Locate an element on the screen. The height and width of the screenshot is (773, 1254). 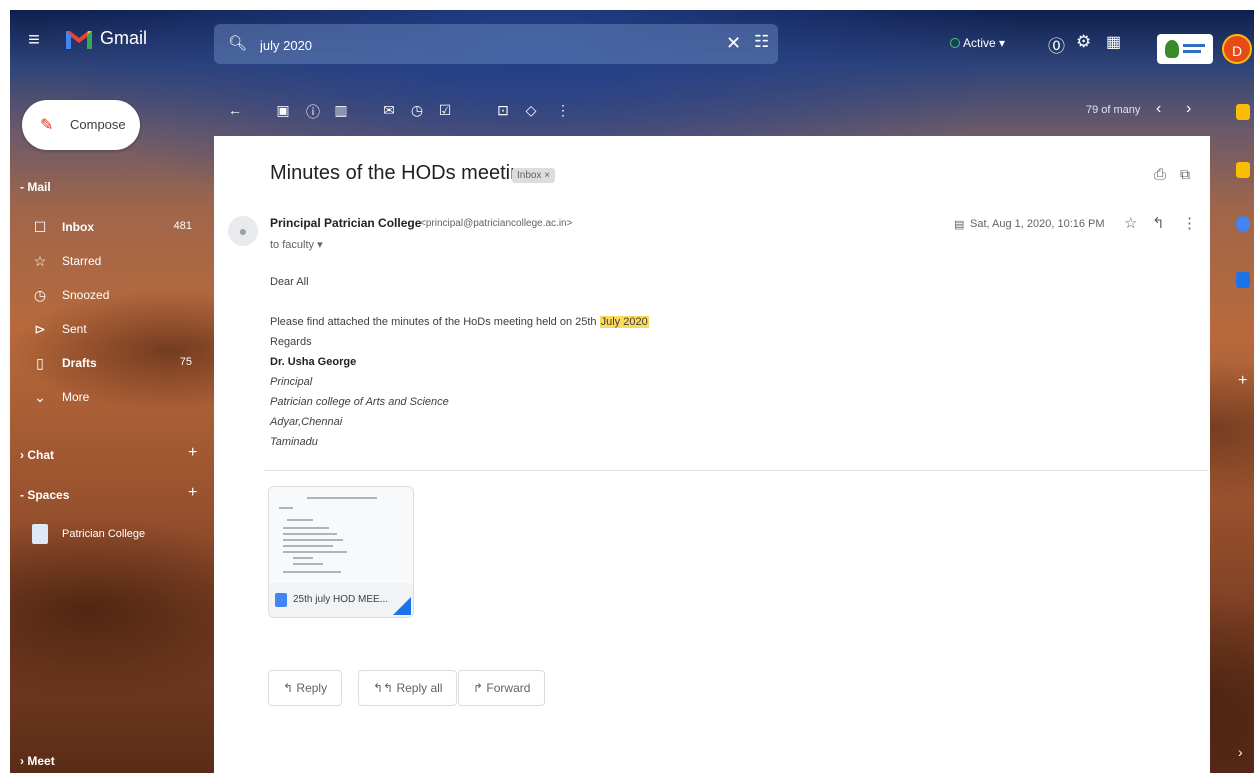
search-bar: 🔍︎ ✕ ☷ is located at coordinates (496, 44).